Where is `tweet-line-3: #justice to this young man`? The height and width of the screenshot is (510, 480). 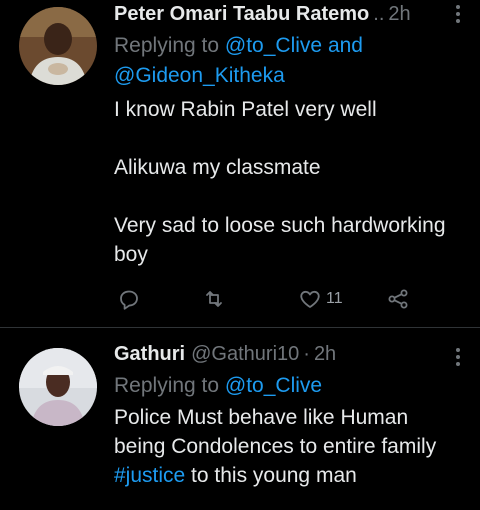 tweet-line-3: #justice to this young man is located at coordinates (291, 475).